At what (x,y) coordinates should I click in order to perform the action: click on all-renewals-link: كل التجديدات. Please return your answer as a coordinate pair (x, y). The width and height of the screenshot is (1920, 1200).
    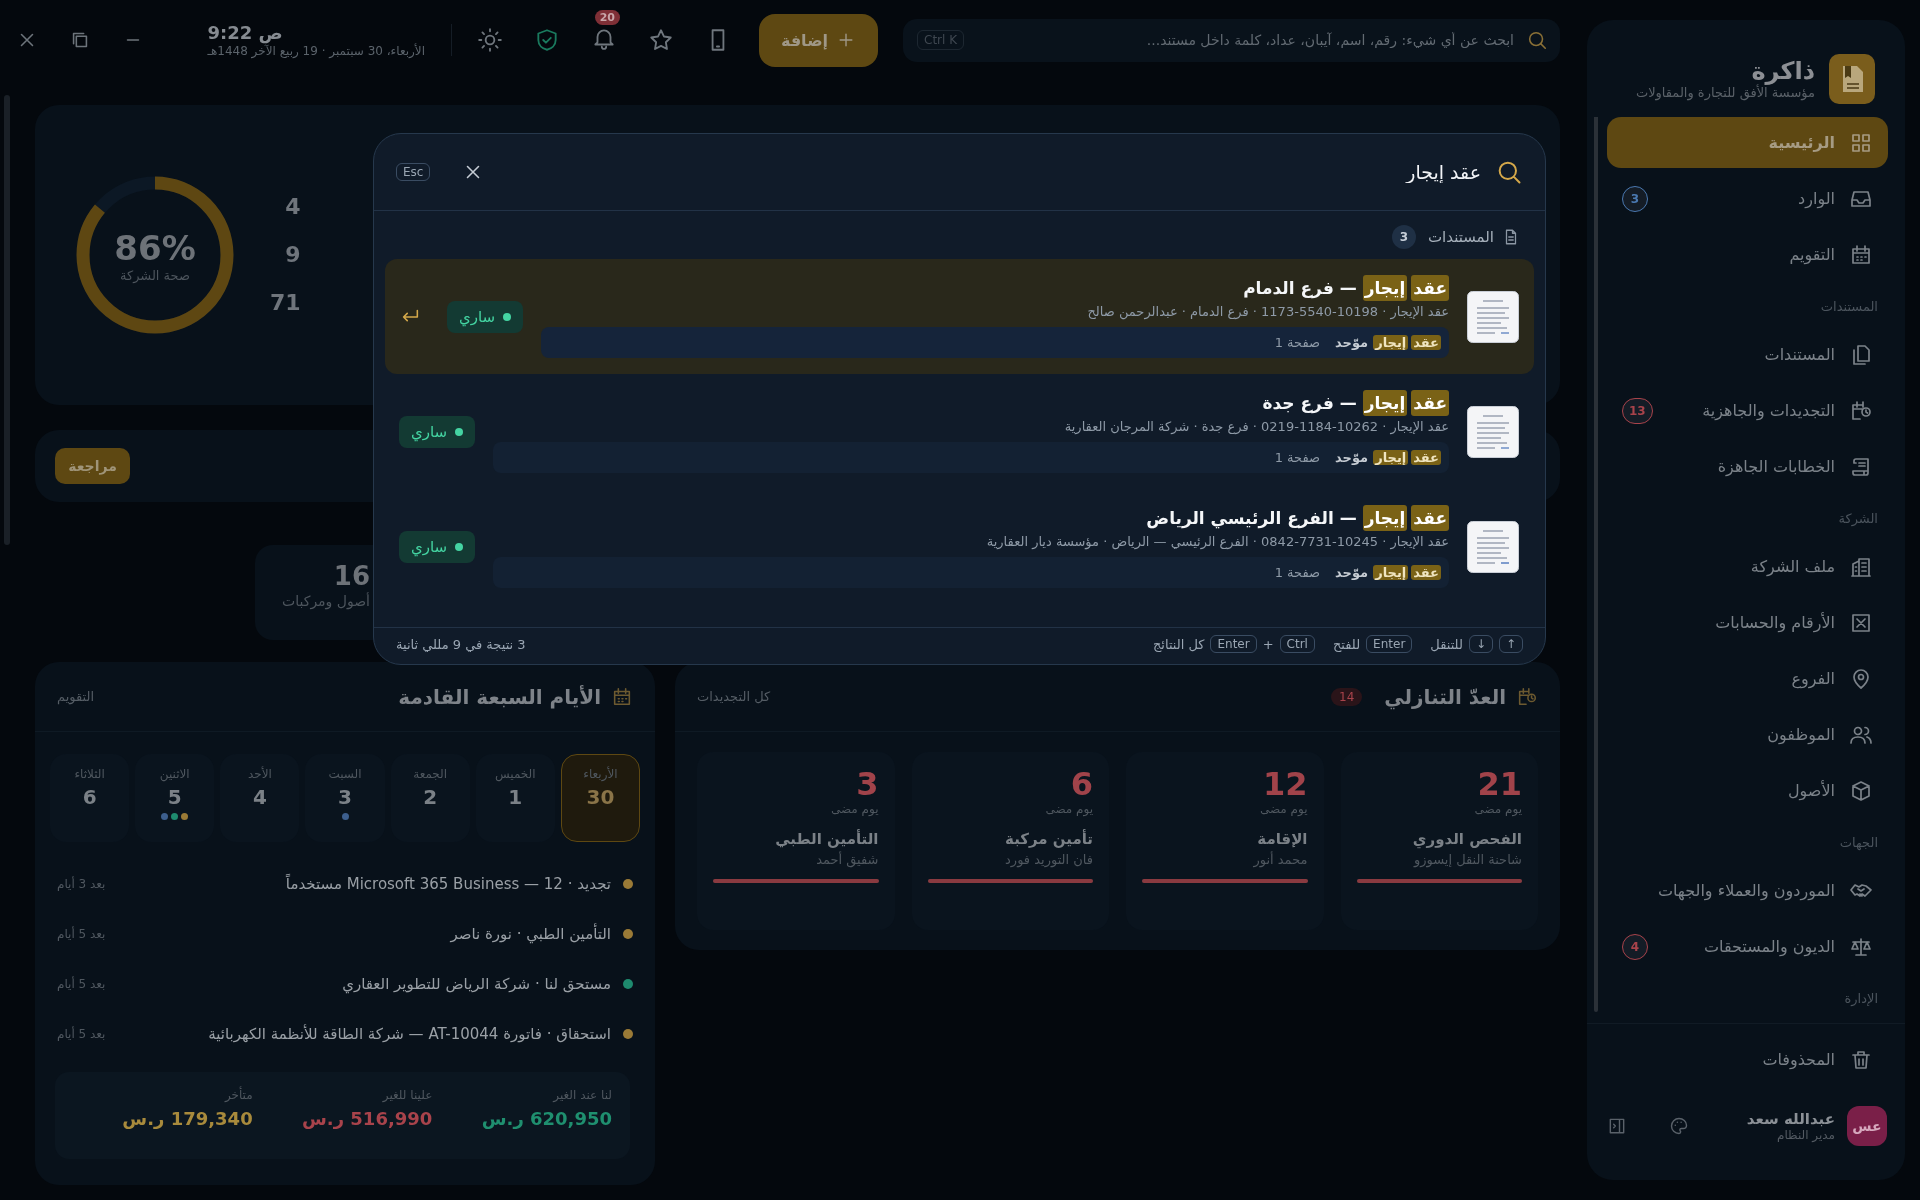
    Looking at the image, I should click on (734, 696).